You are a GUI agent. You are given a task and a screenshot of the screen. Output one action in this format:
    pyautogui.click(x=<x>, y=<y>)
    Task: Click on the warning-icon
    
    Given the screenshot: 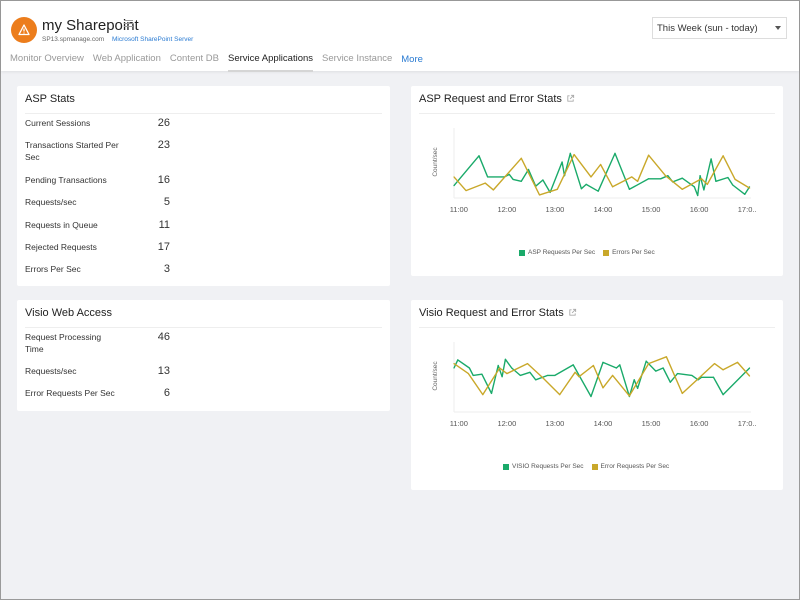 What is the action you would take?
    pyautogui.click(x=24, y=30)
    